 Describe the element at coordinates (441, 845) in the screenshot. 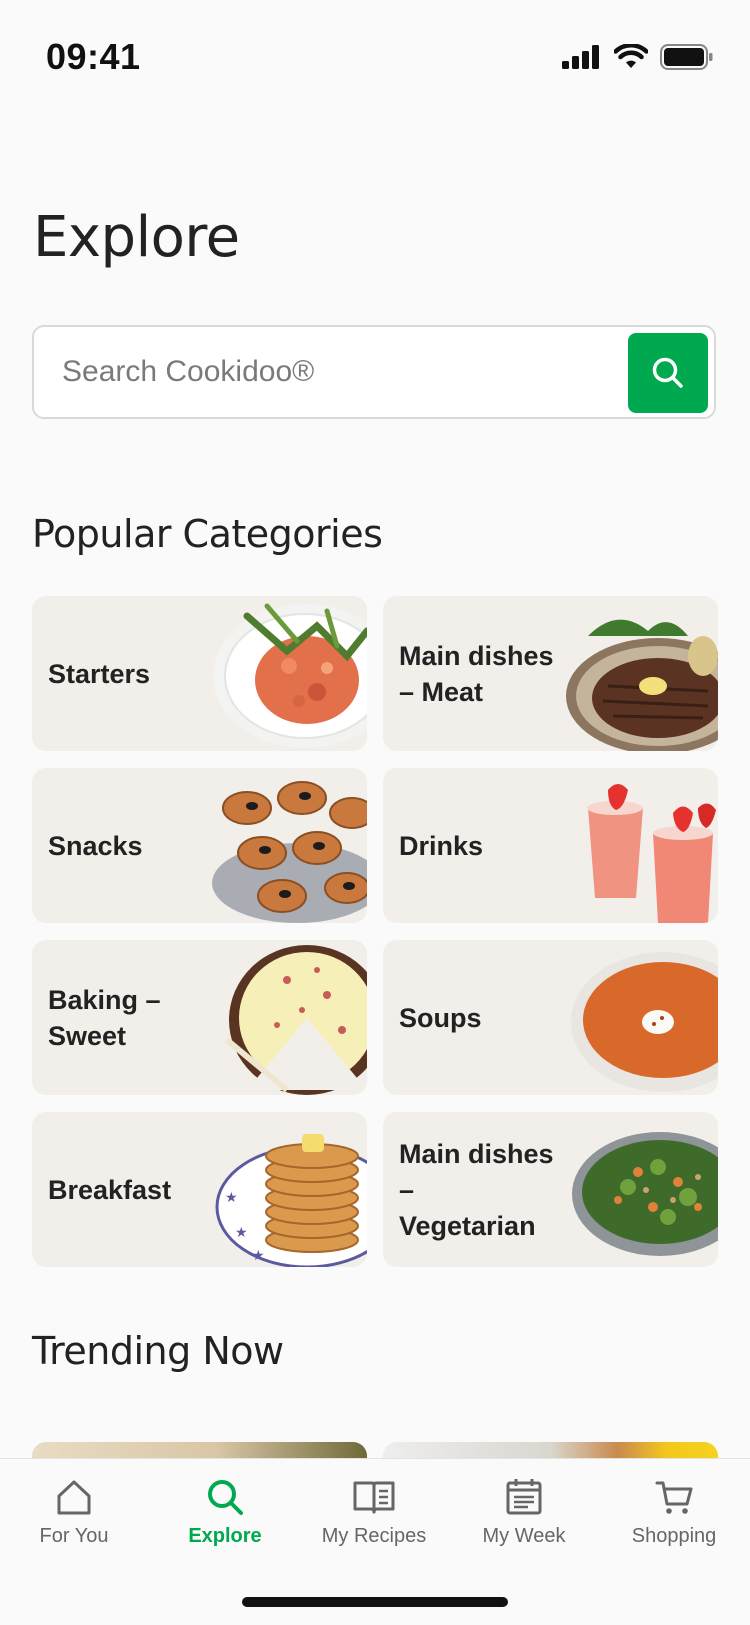

I see `category-label: Drinks` at that location.